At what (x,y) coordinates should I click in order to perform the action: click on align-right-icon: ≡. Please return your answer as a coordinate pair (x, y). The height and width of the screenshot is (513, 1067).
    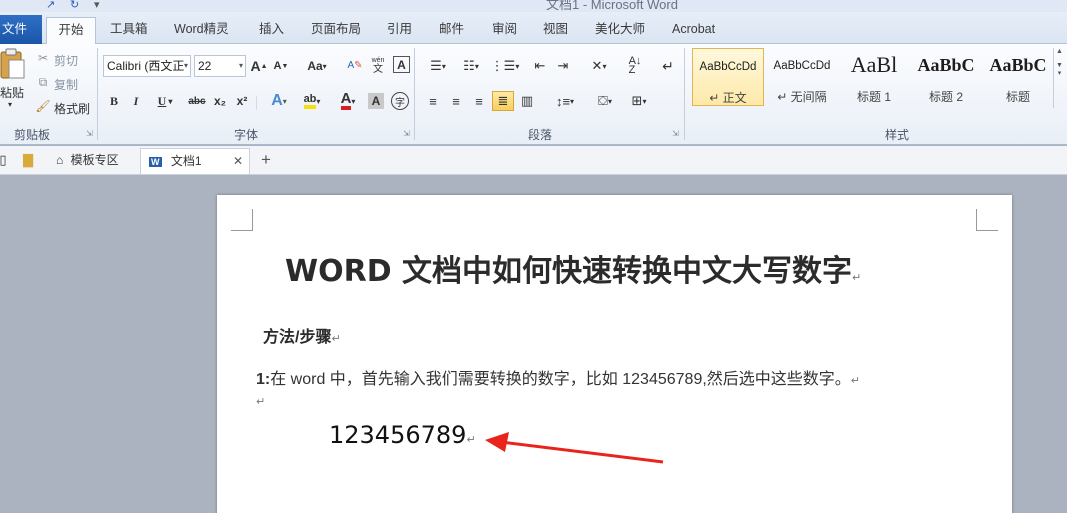
    Looking at the image, I should click on (479, 101).